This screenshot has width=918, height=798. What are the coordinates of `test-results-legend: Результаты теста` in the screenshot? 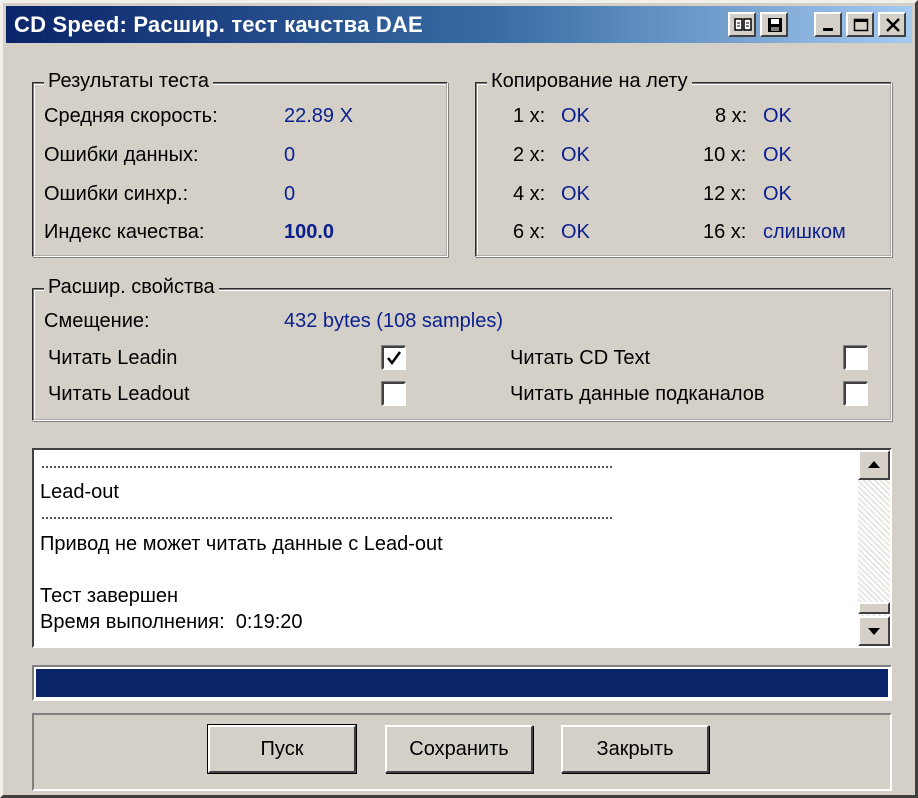 It's located at (129, 81).